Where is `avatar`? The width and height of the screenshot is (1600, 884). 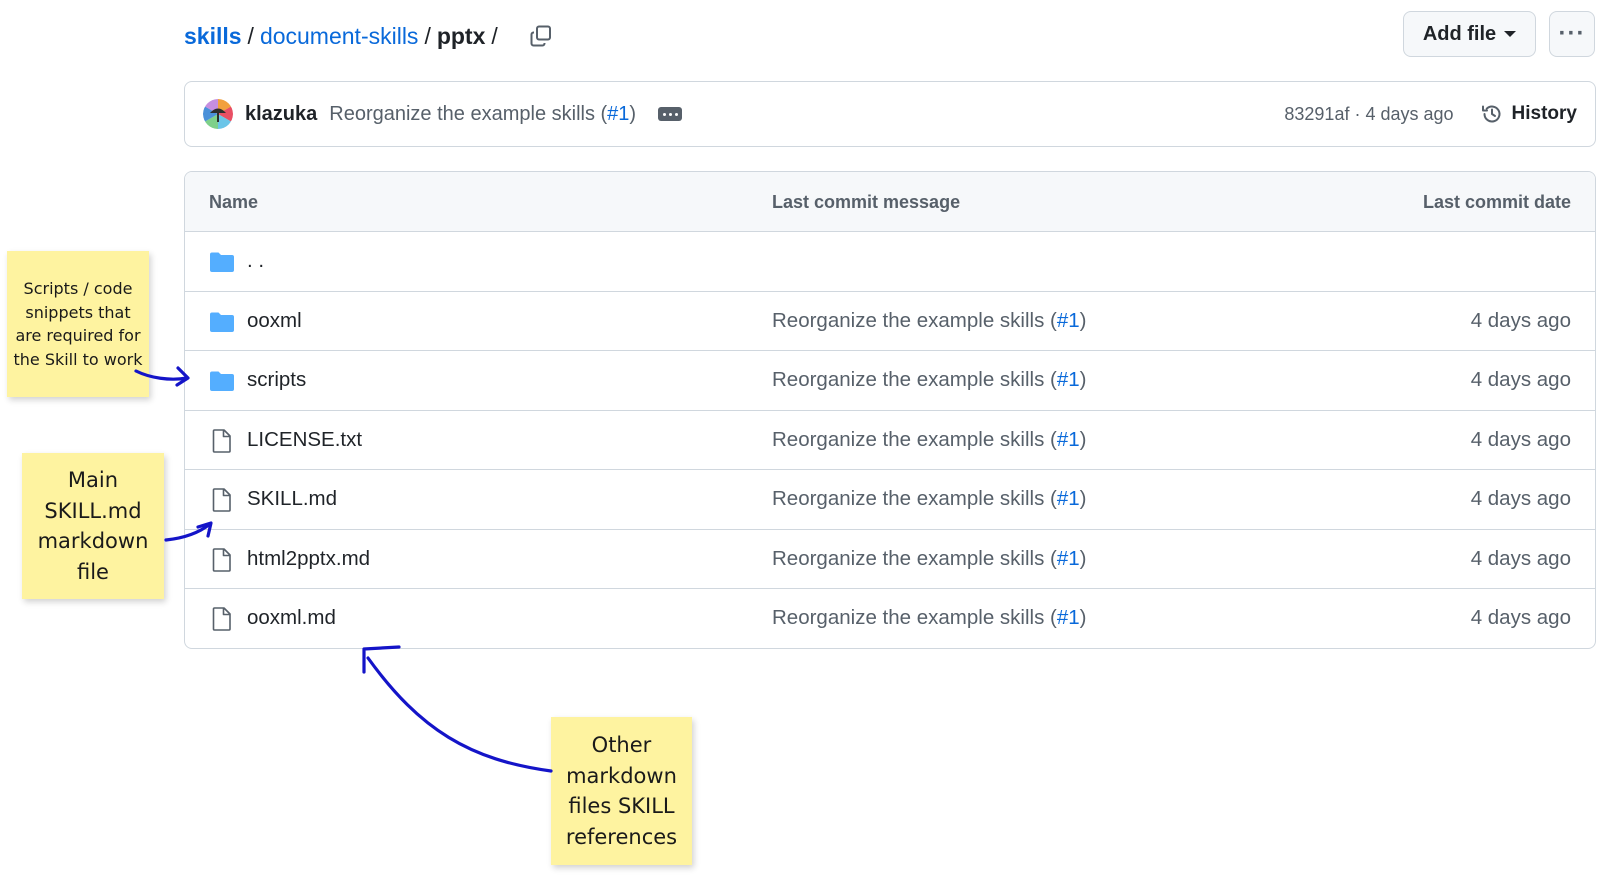 avatar is located at coordinates (218, 114).